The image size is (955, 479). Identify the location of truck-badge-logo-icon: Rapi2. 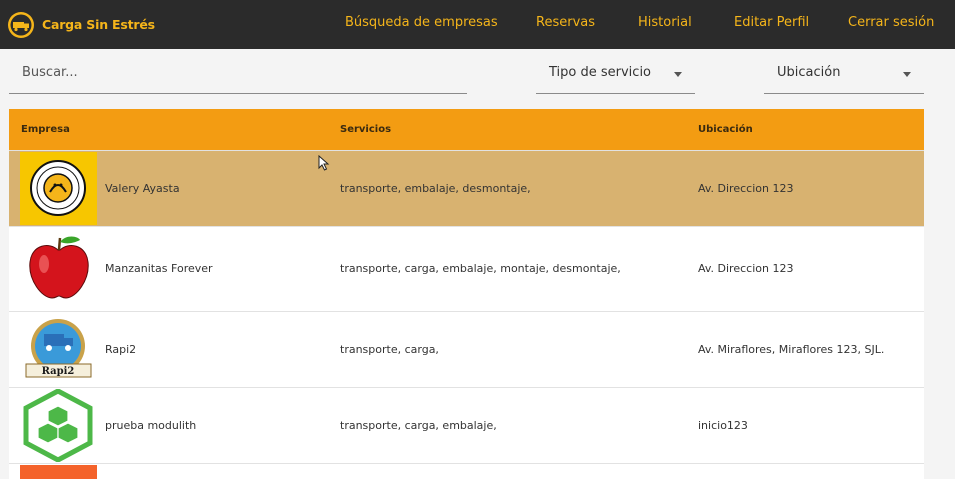
(58, 349).